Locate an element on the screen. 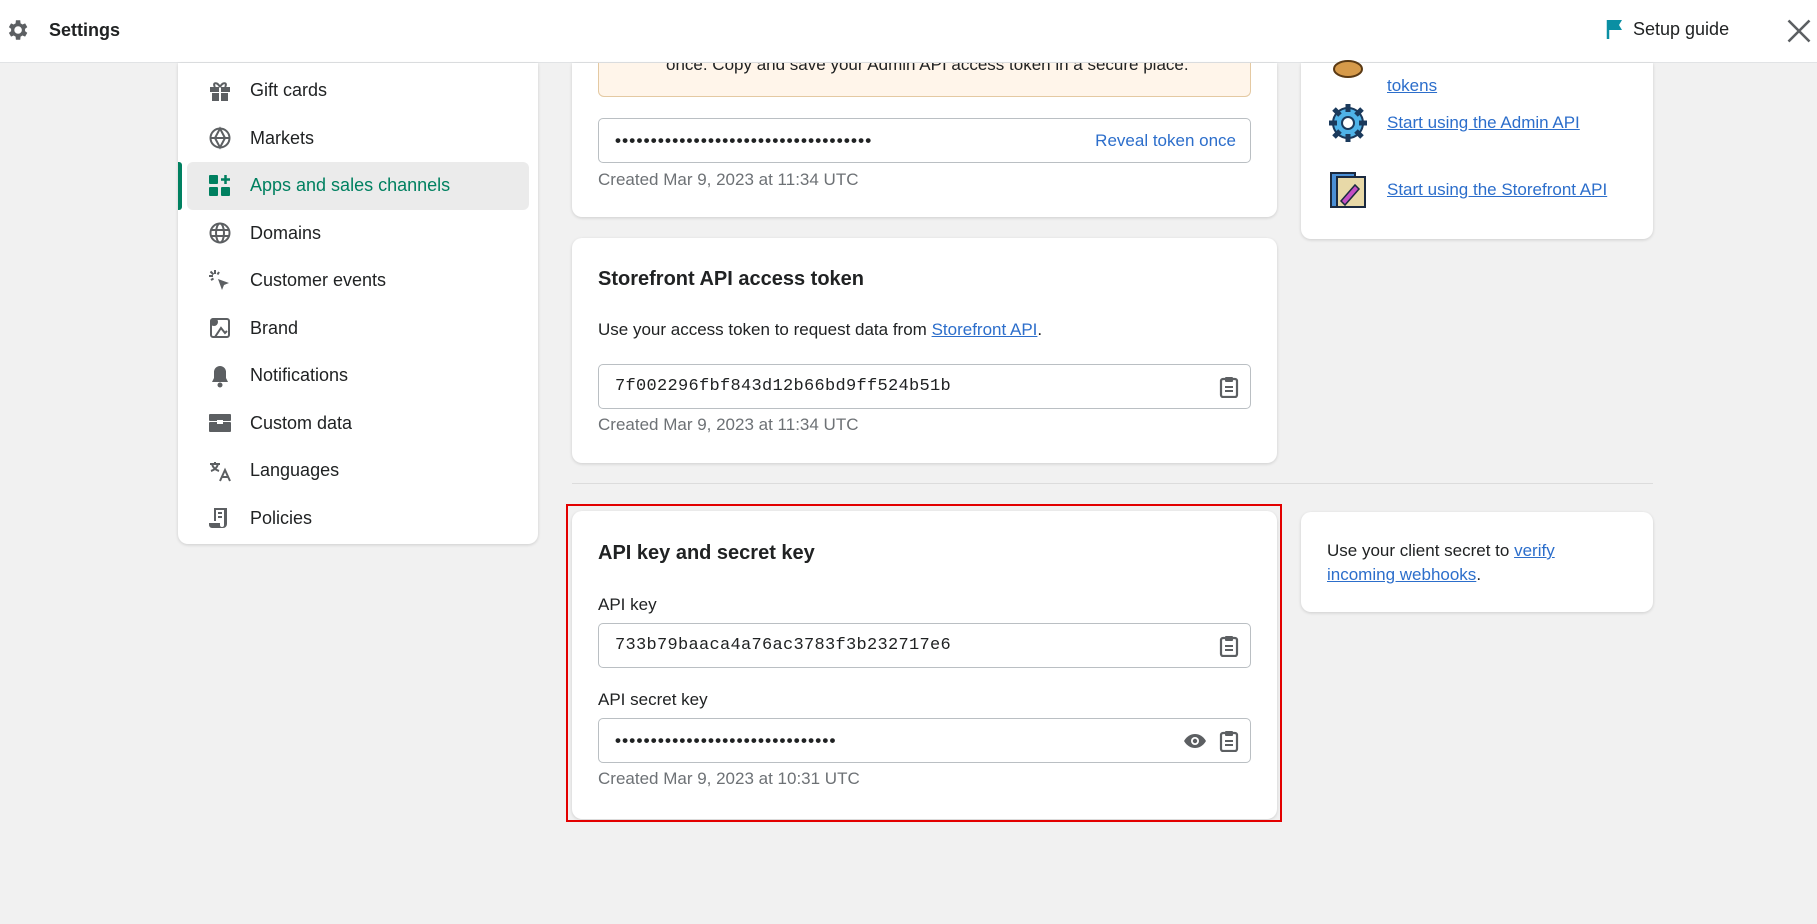  storefront-token-created: Created Mar 9, 2023 at 11:34 UTC is located at coordinates (728, 424).